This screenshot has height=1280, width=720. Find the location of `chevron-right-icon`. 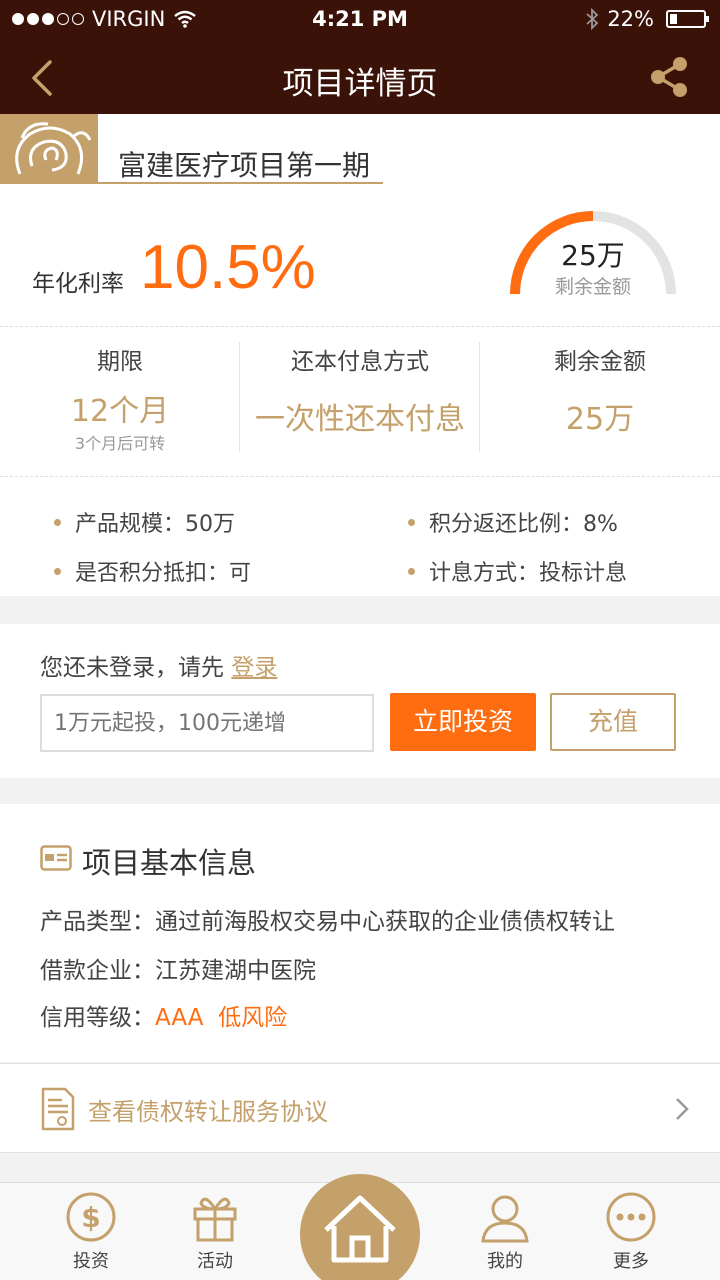

chevron-right-icon is located at coordinates (682, 1109).